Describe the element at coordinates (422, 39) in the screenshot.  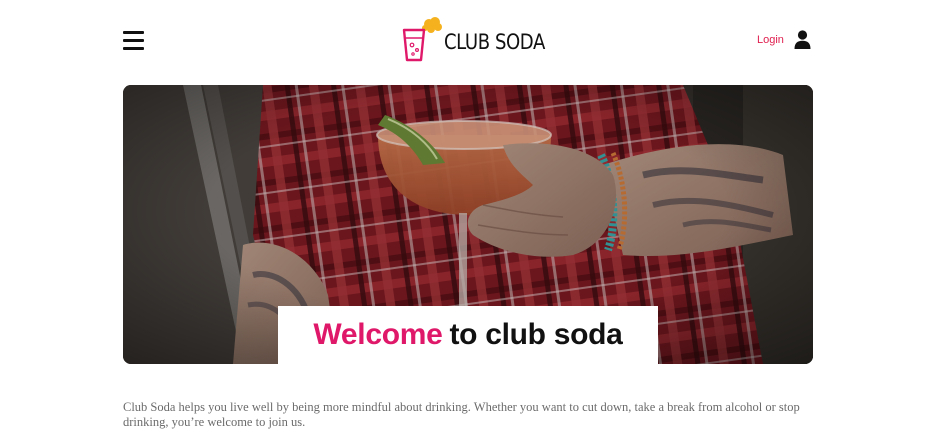
I see `glass-logo-icon` at that location.